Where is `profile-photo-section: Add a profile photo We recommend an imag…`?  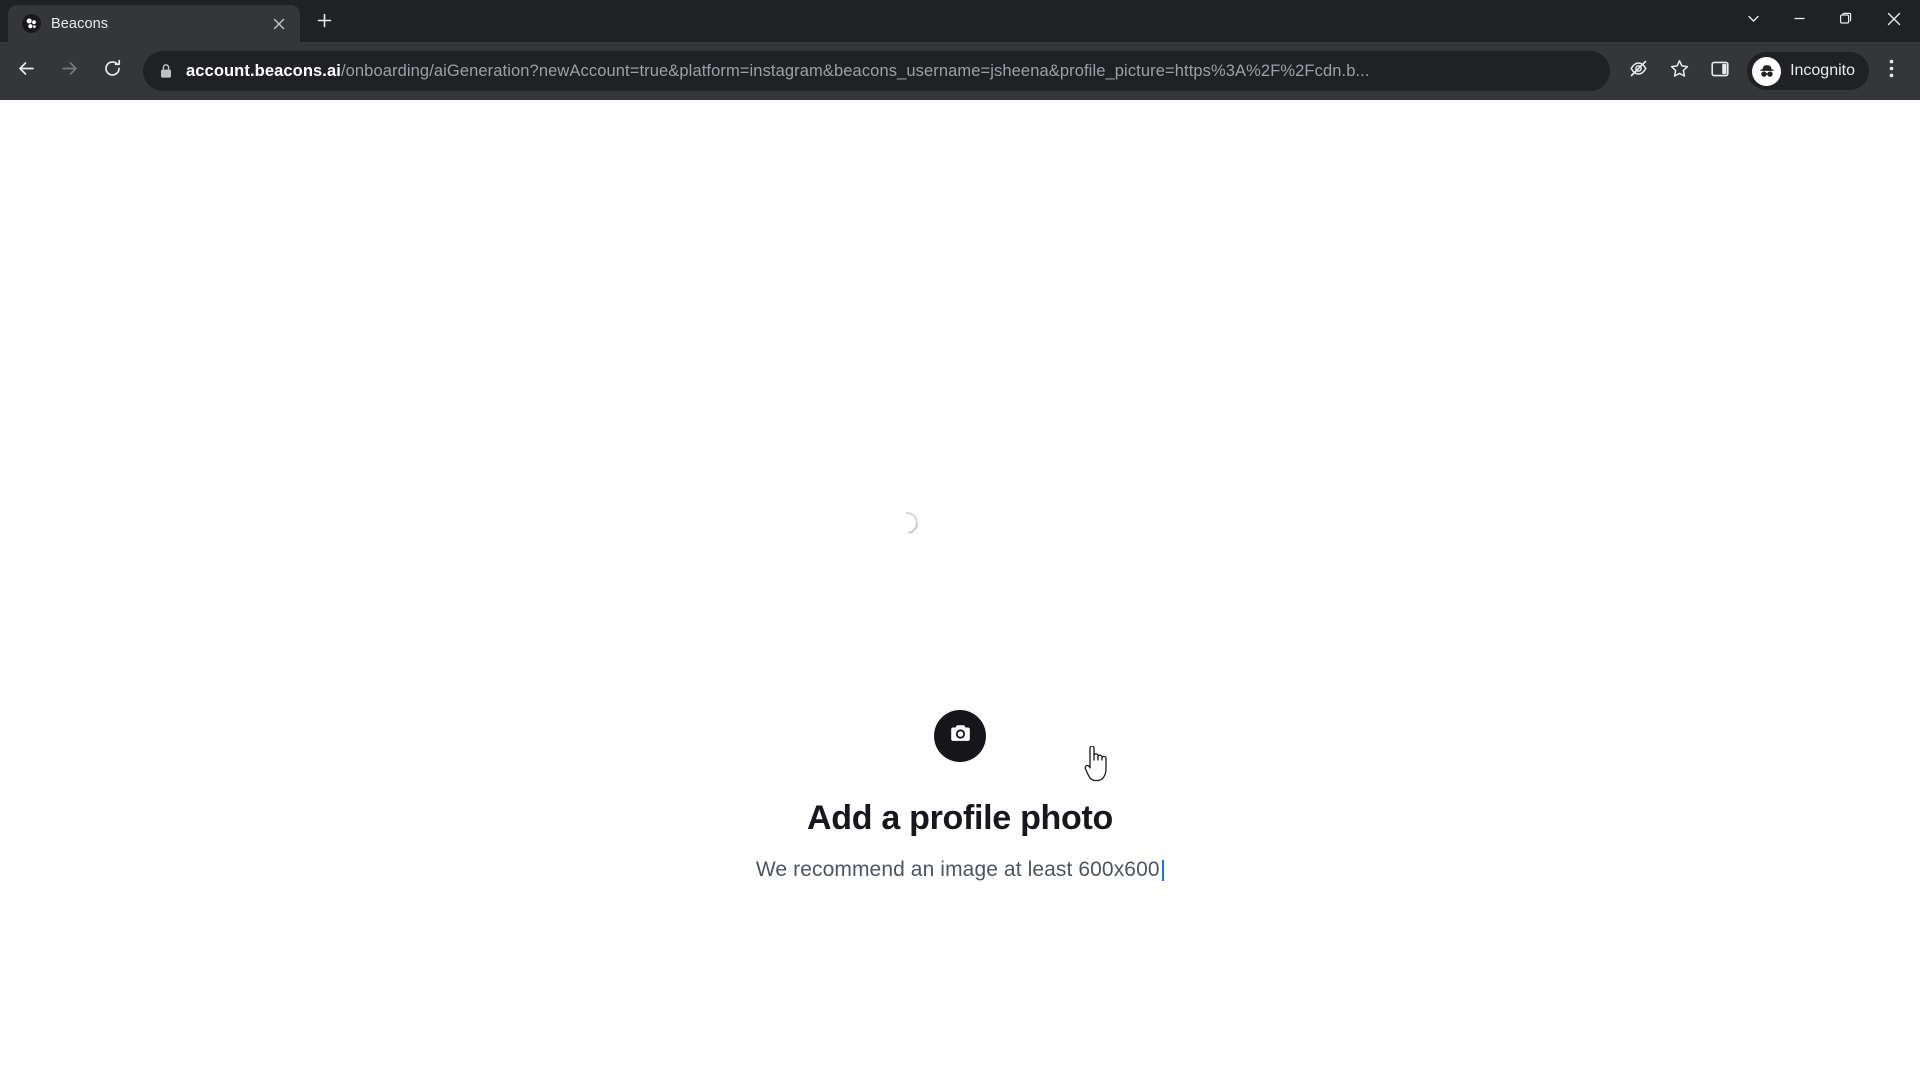
profile-photo-section: Add a profile photo We recommend an imag… is located at coordinates (960, 796).